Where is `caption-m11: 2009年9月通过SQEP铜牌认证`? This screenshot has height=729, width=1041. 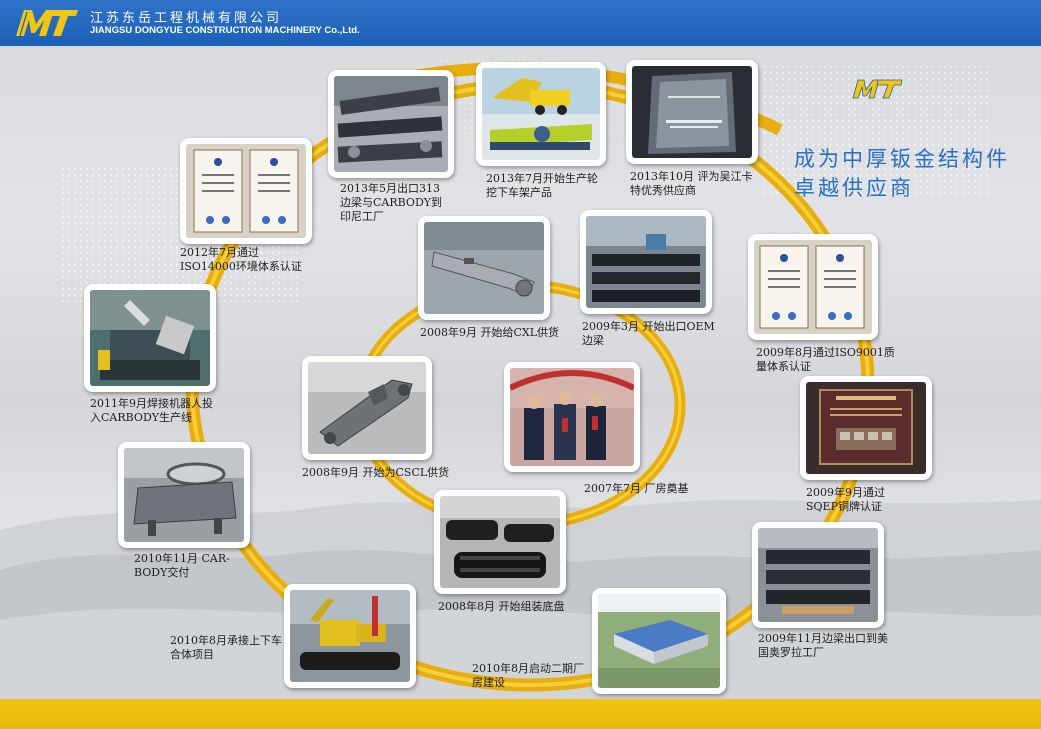 caption-m11: 2009年9月通过SQEP铜牌认证 is located at coordinates (845, 499).